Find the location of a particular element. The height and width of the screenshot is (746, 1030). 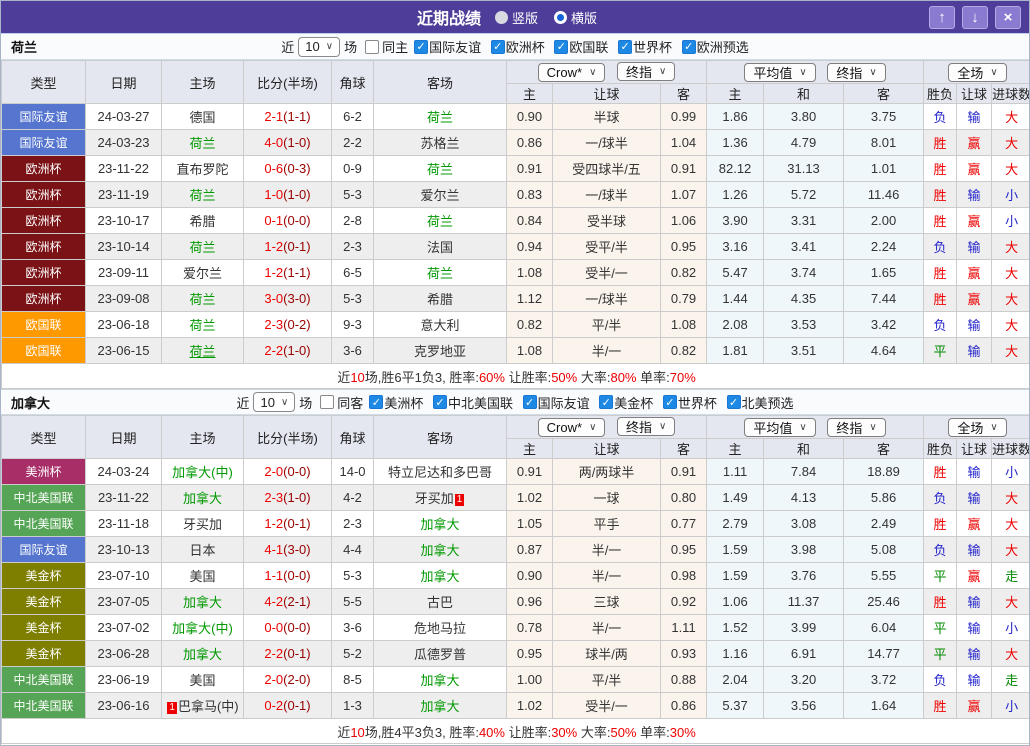

score-cell: 1-0(1-0) is located at coordinates (287, 194).